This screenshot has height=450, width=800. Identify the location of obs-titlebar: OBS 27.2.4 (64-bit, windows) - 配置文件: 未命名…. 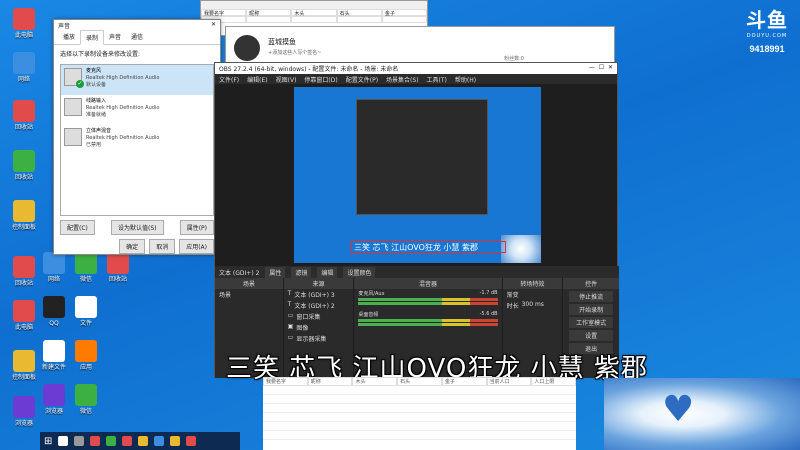
(416, 68).